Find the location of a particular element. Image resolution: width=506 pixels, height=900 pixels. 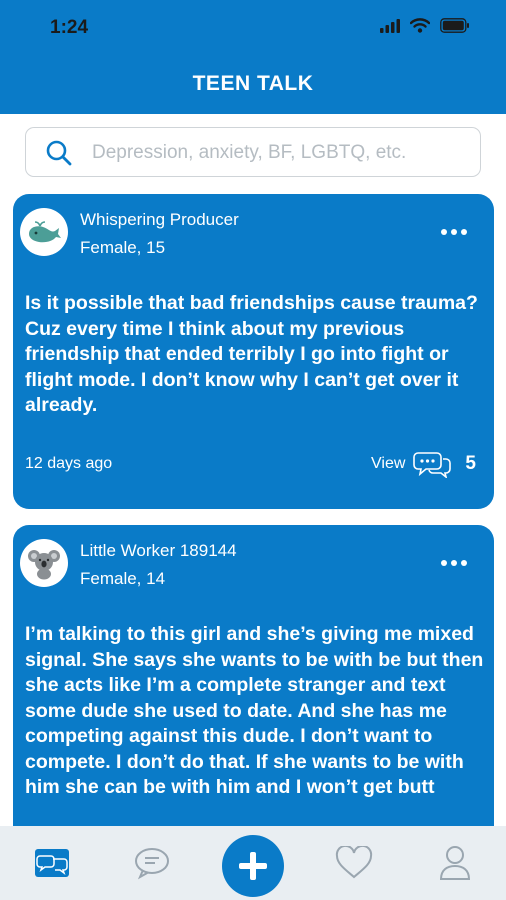

tab-favorites is located at coordinates (354, 863).